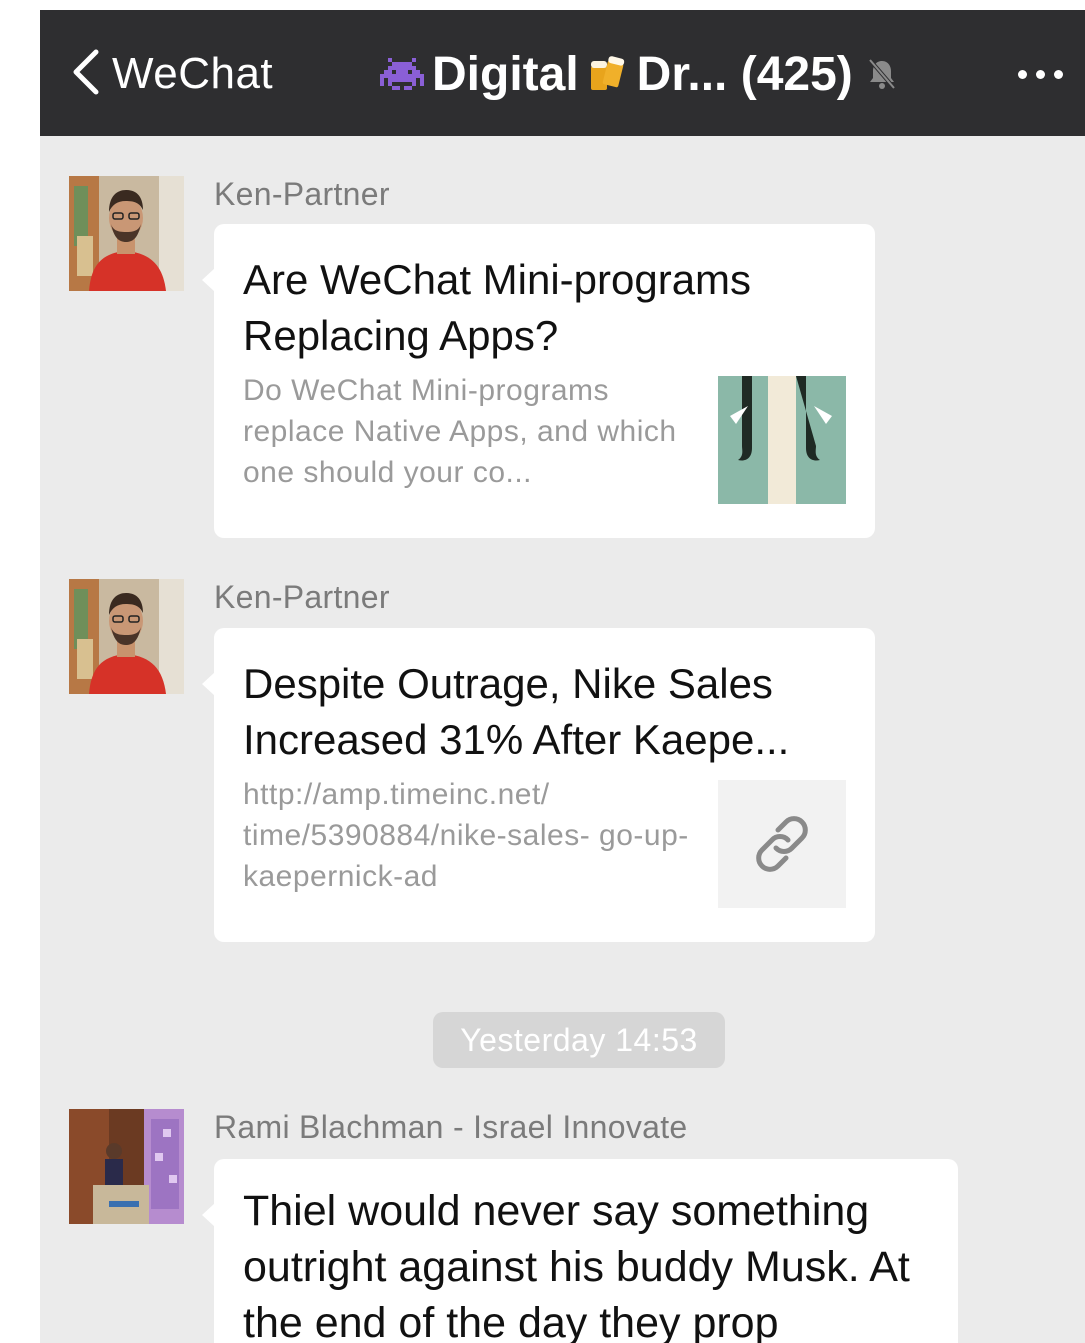 The width and height of the screenshot is (1085, 1343). What do you see at coordinates (193, 73) in the screenshot?
I see `back-label: WeChat` at bounding box center [193, 73].